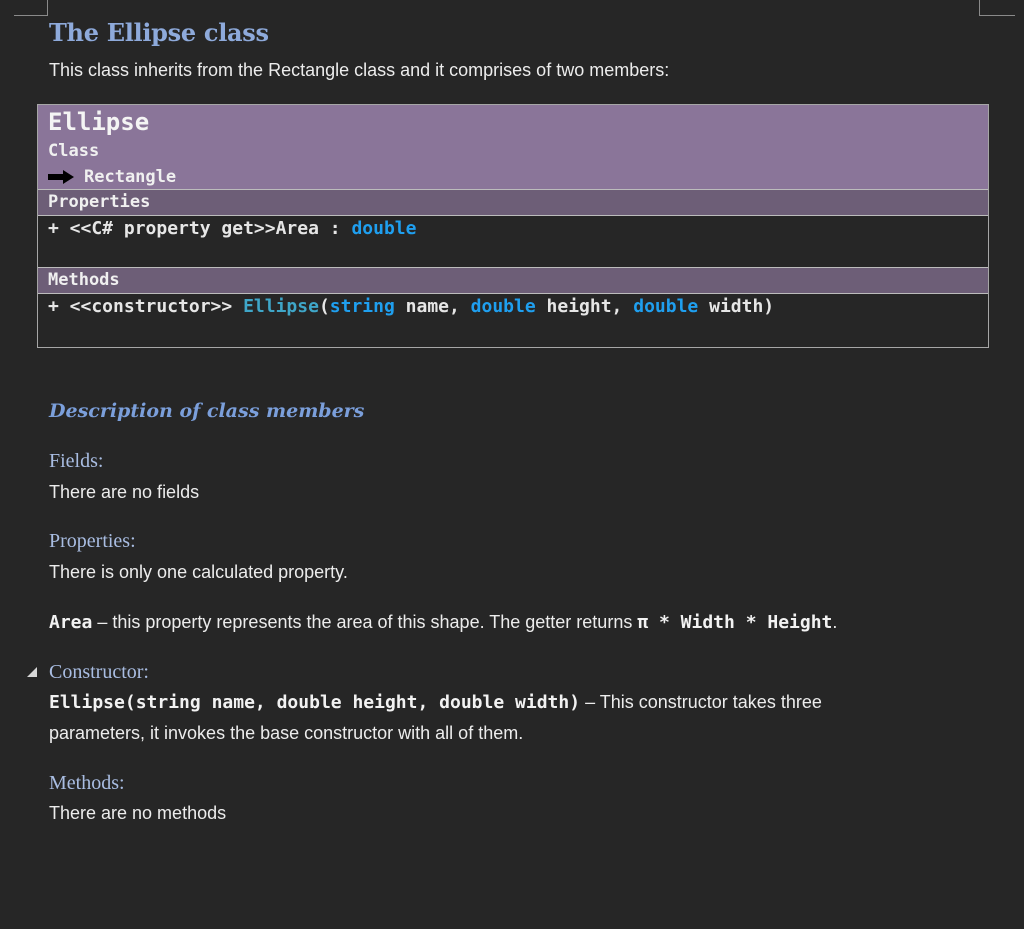 This screenshot has width=1024, height=929. I want to click on property-row: + <<C# property get>>Area : double, so click(513, 242).